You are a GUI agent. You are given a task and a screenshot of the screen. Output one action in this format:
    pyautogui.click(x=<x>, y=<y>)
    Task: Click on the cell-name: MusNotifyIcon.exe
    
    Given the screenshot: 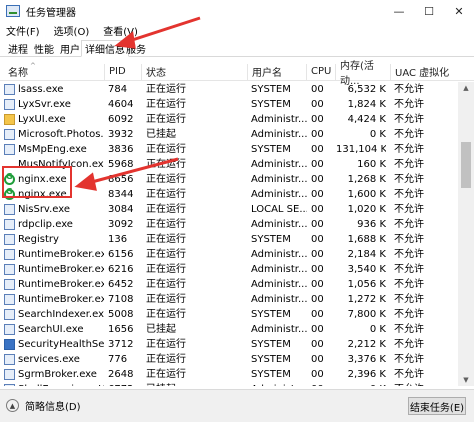 What is the action you would take?
    pyautogui.click(x=61, y=164)
    